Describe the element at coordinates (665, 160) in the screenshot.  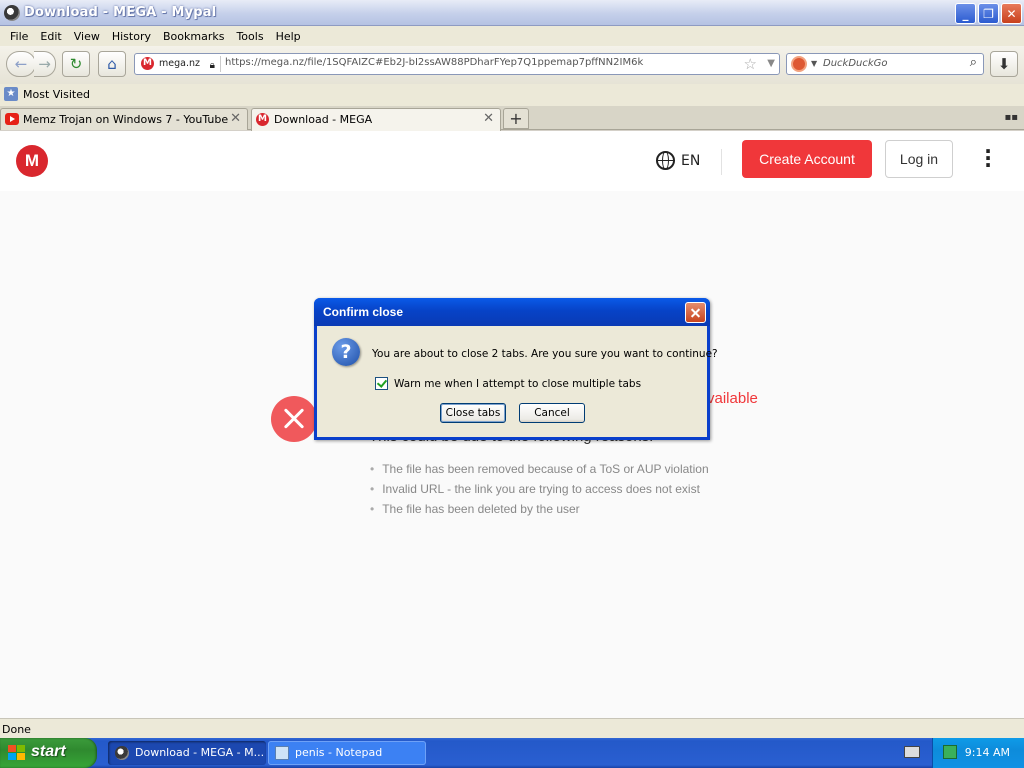
I see `globe-icon` at that location.